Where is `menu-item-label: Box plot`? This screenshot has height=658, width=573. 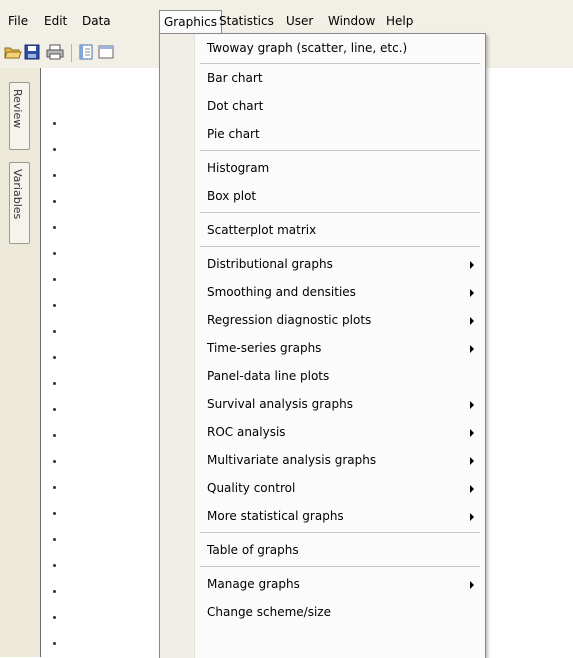
menu-item-label: Box plot is located at coordinates (232, 196).